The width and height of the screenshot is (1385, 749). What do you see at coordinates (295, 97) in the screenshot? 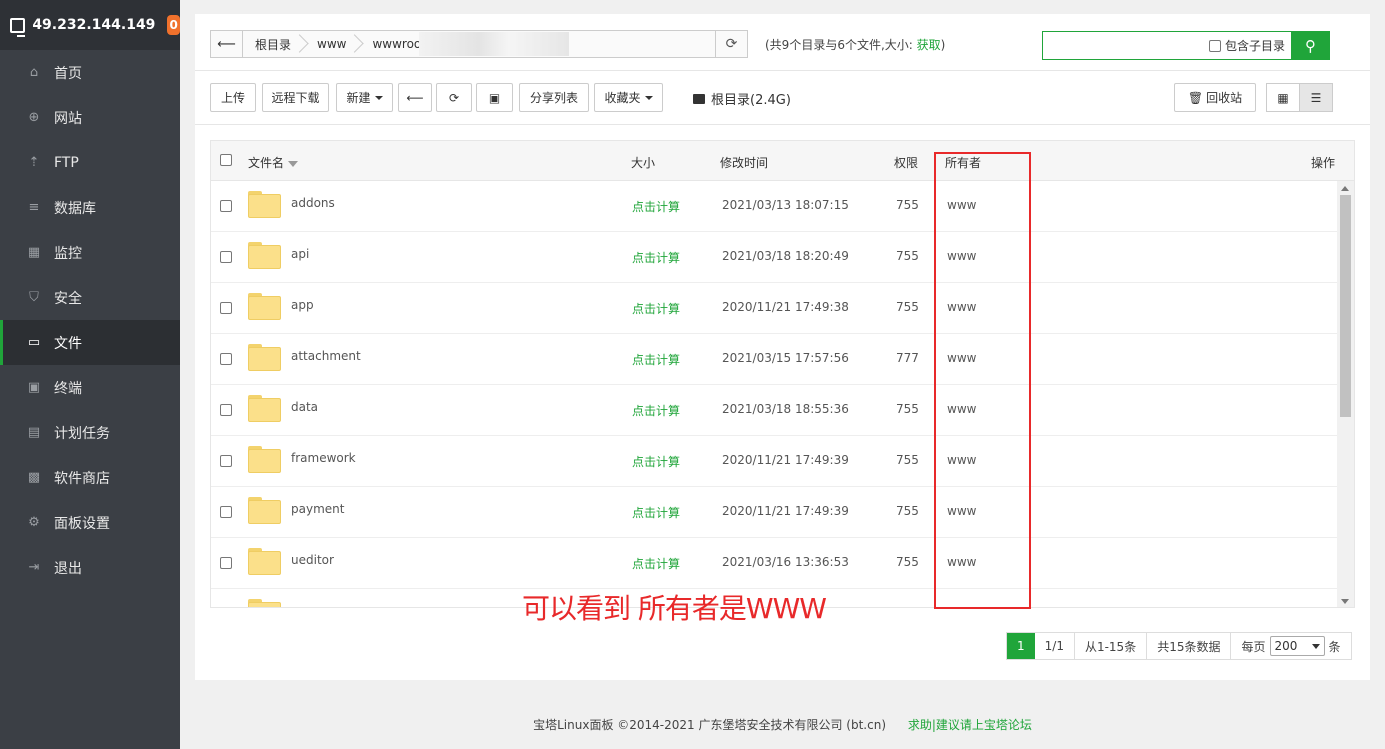
I see `remote-download-button: 远程下载` at bounding box center [295, 97].